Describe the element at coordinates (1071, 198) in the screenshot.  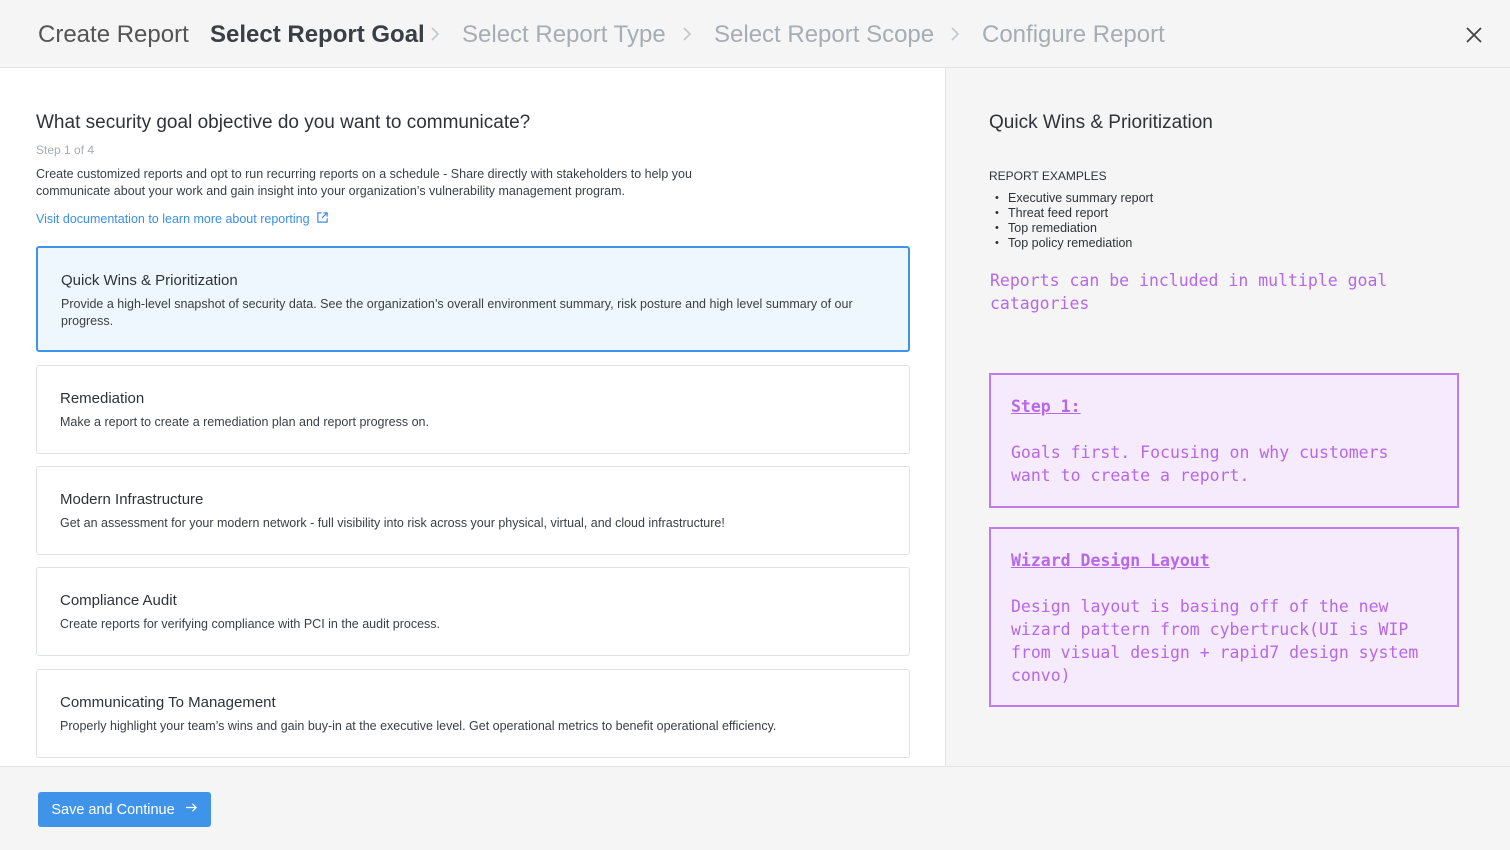
I see `list-item: Executive summary report` at that location.